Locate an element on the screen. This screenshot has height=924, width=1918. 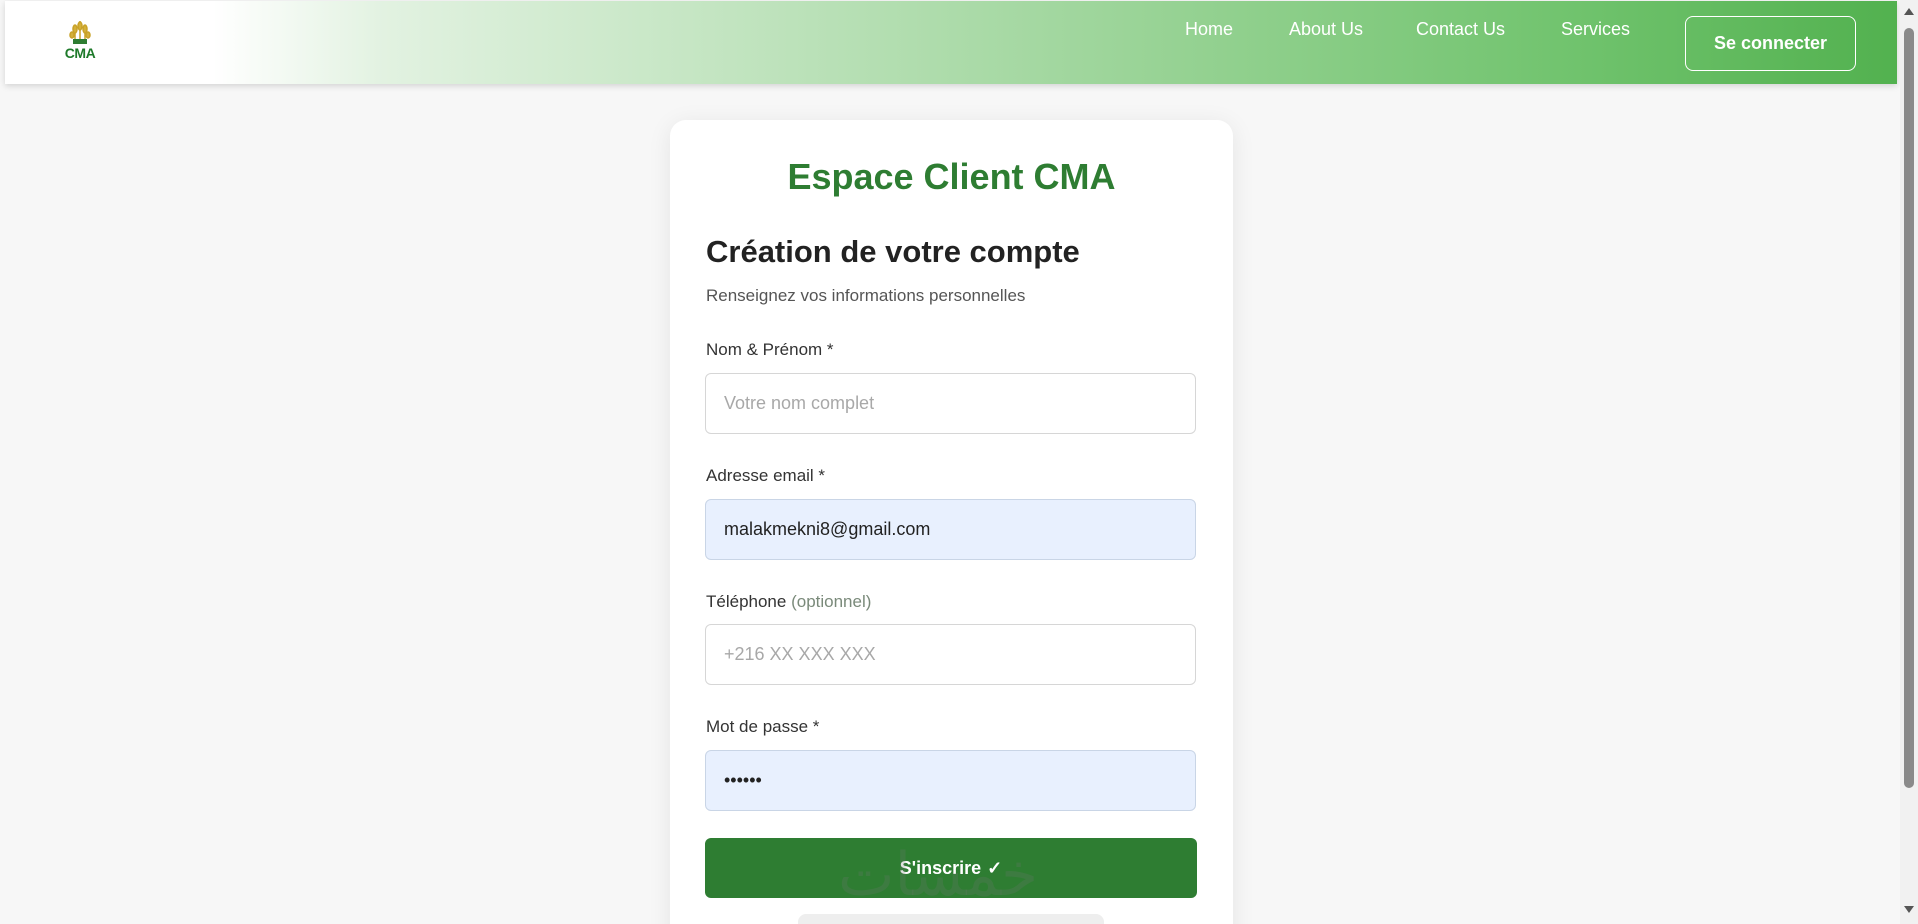
scroll-down-icon is located at coordinates (1909, 909).